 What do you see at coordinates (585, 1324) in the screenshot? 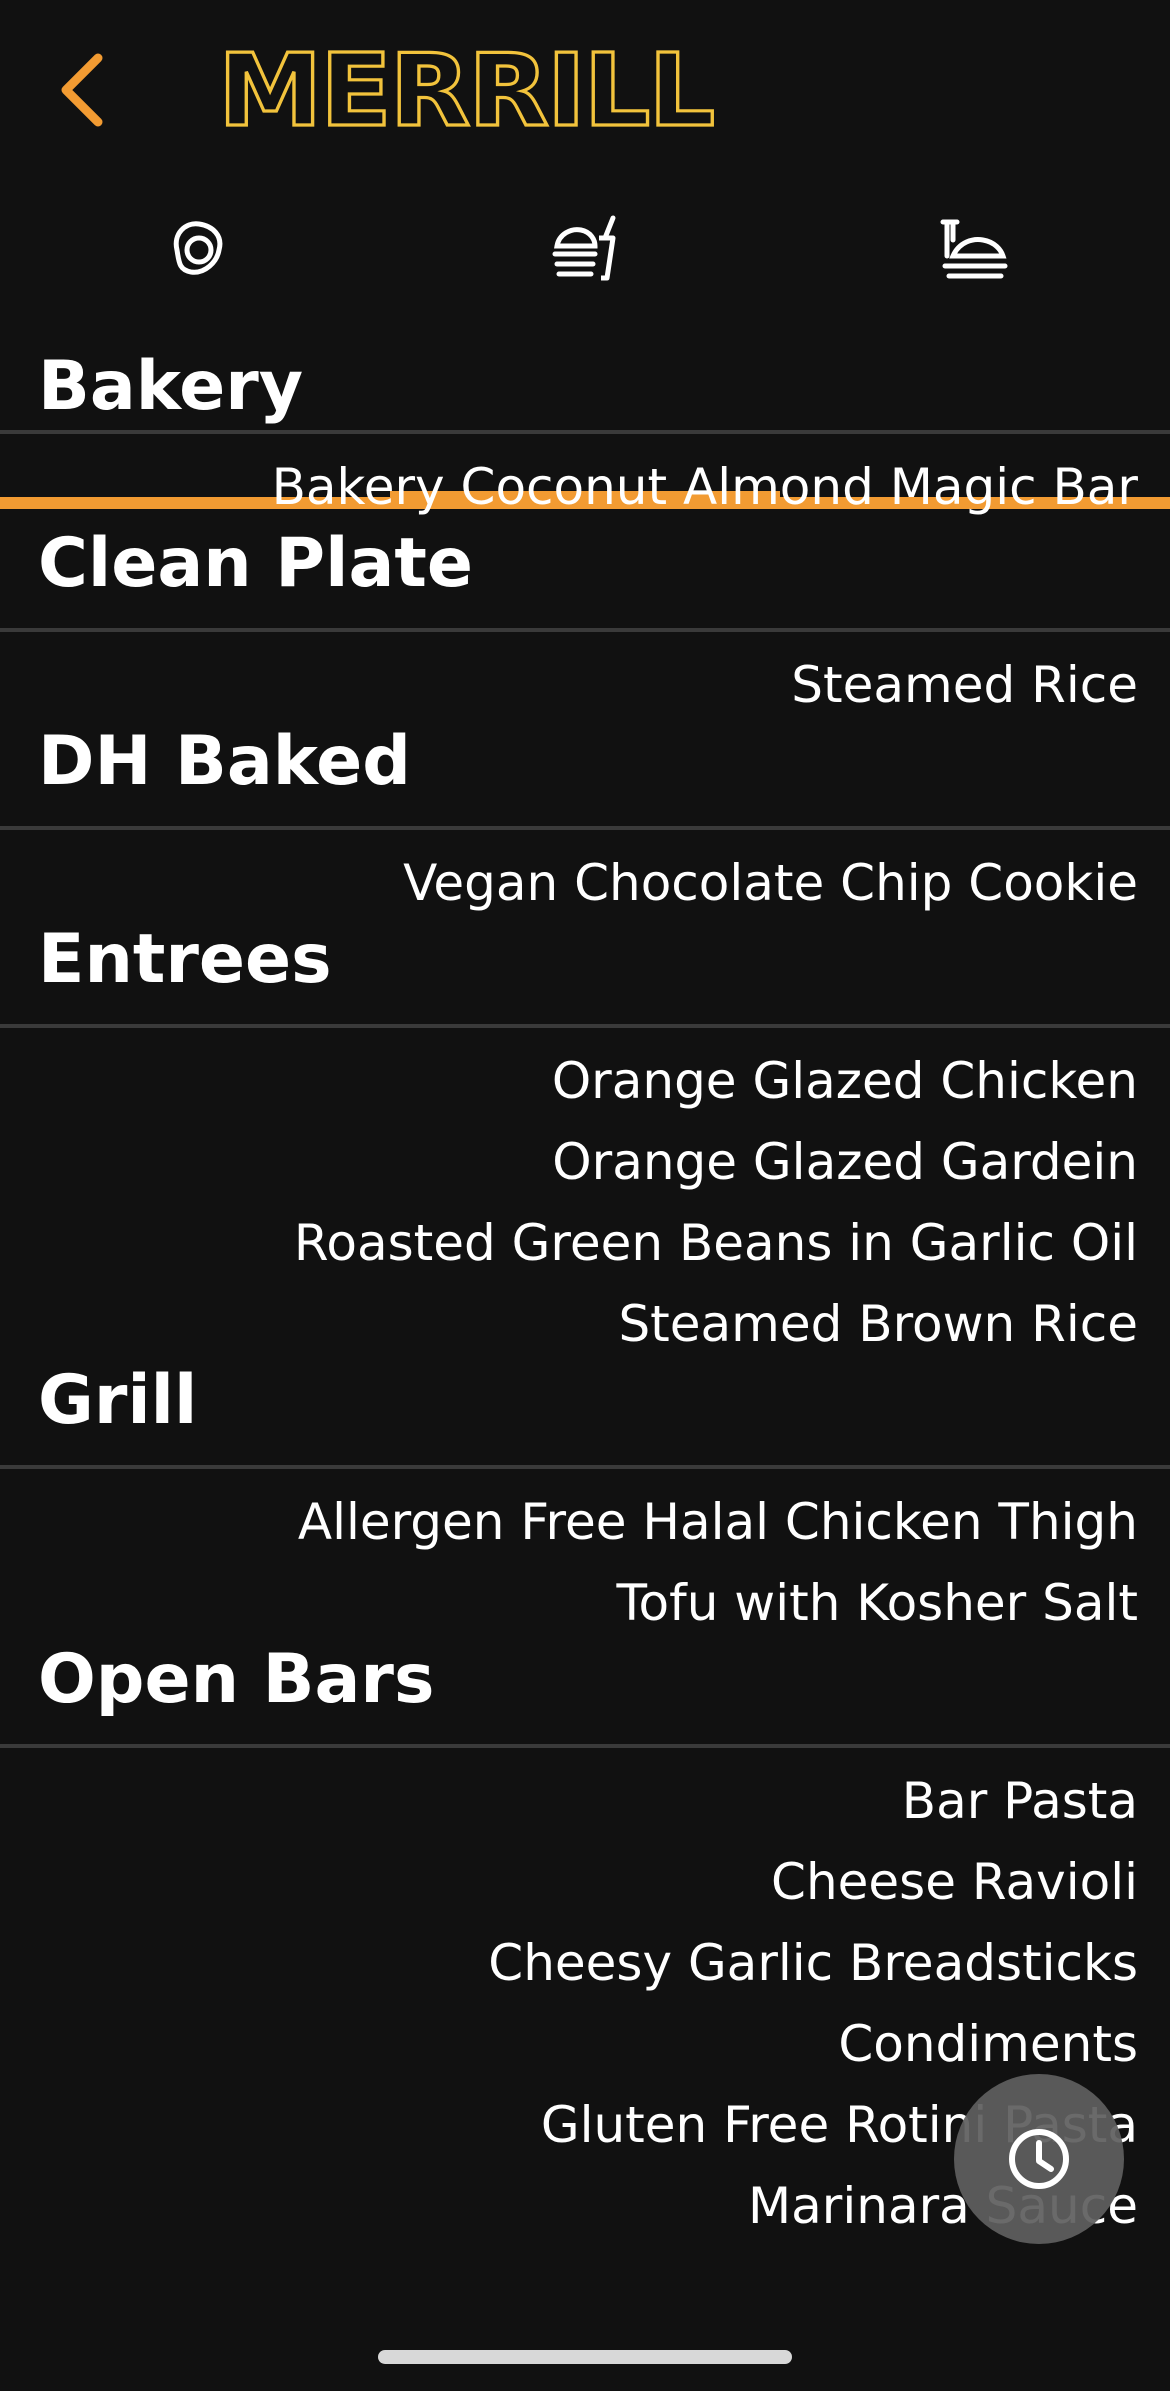
I see `menu-item: Steamed Brown Rice` at bounding box center [585, 1324].